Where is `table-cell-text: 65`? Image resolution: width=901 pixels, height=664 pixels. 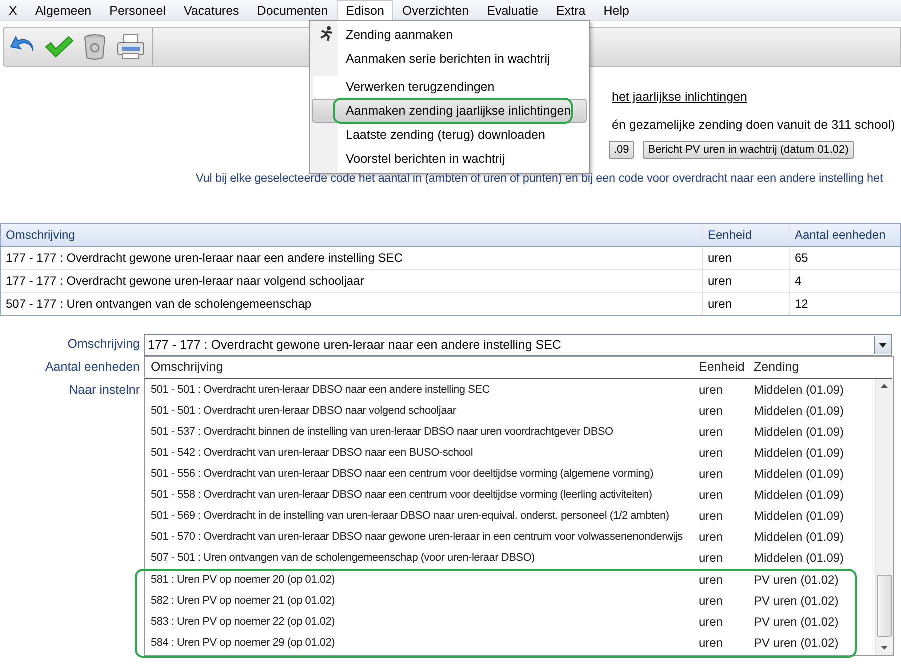
table-cell-text: 65 is located at coordinates (802, 258).